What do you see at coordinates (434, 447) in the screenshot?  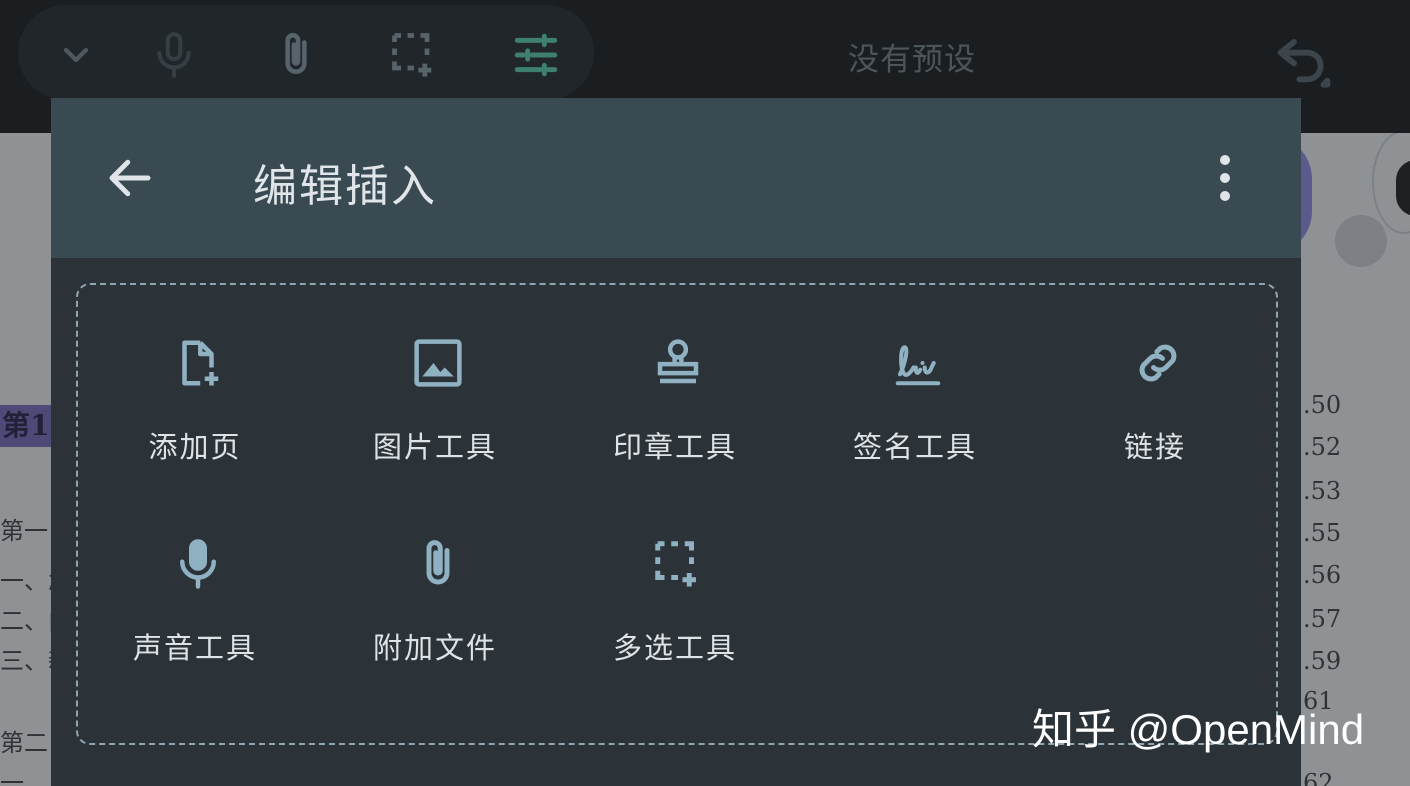 I see `tool-label: 图片工具` at bounding box center [434, 447].